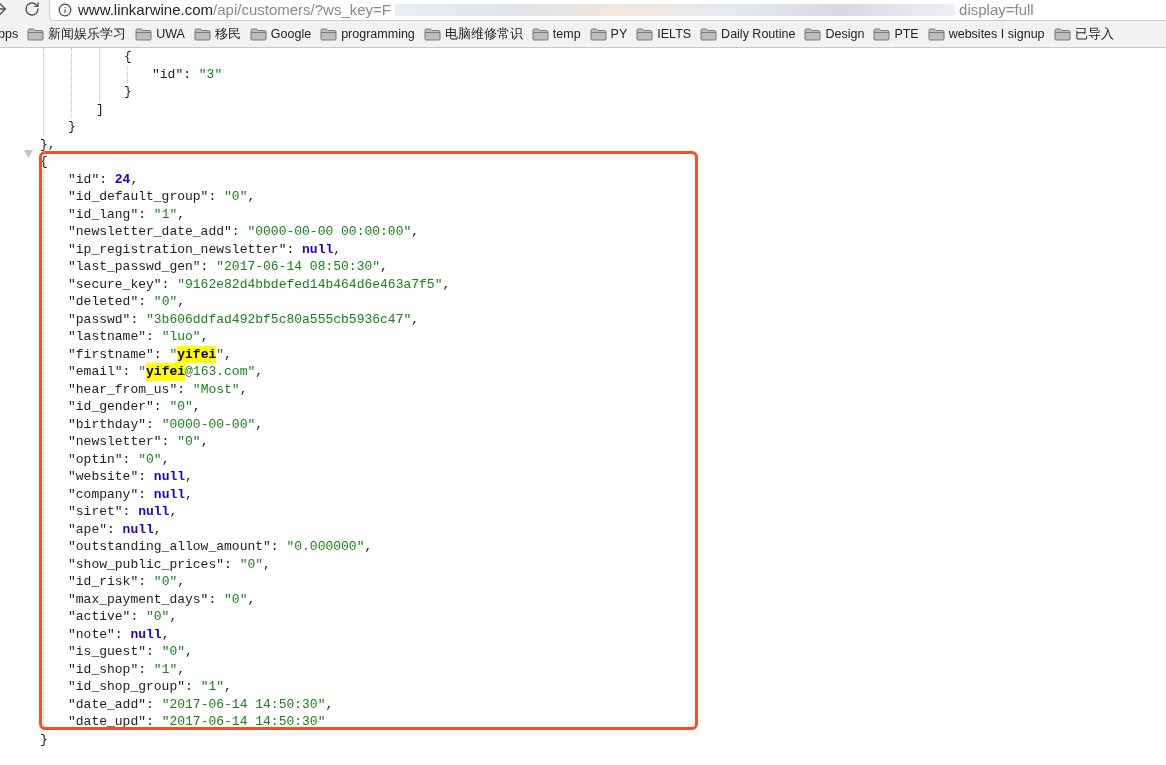 Image resolution: width=1166 pixels, height=765 pixels. What do you see at coordinates (154, 564) in the screenshot?
I see `json-key: "show_public_prices":` at bounding box center [154, 564].